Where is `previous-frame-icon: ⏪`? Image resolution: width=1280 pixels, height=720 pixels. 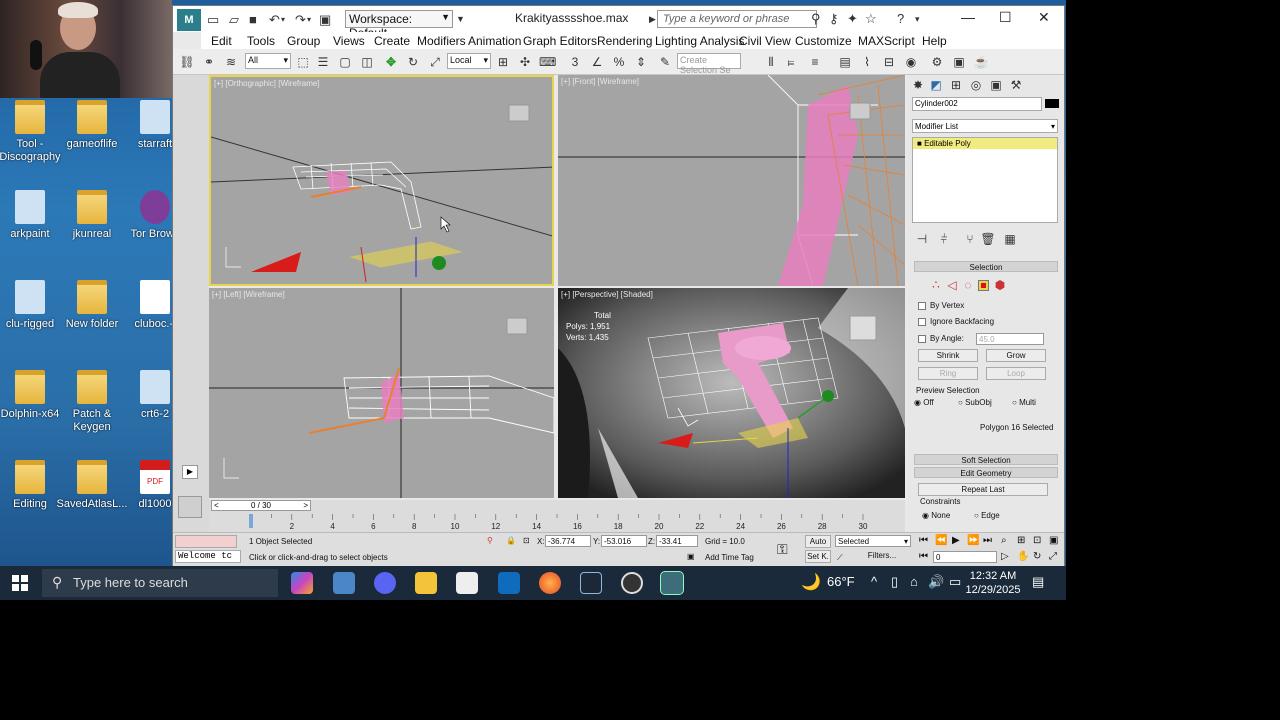 previous-frame-icon: ⏪ is located at coordinates (941, 540).